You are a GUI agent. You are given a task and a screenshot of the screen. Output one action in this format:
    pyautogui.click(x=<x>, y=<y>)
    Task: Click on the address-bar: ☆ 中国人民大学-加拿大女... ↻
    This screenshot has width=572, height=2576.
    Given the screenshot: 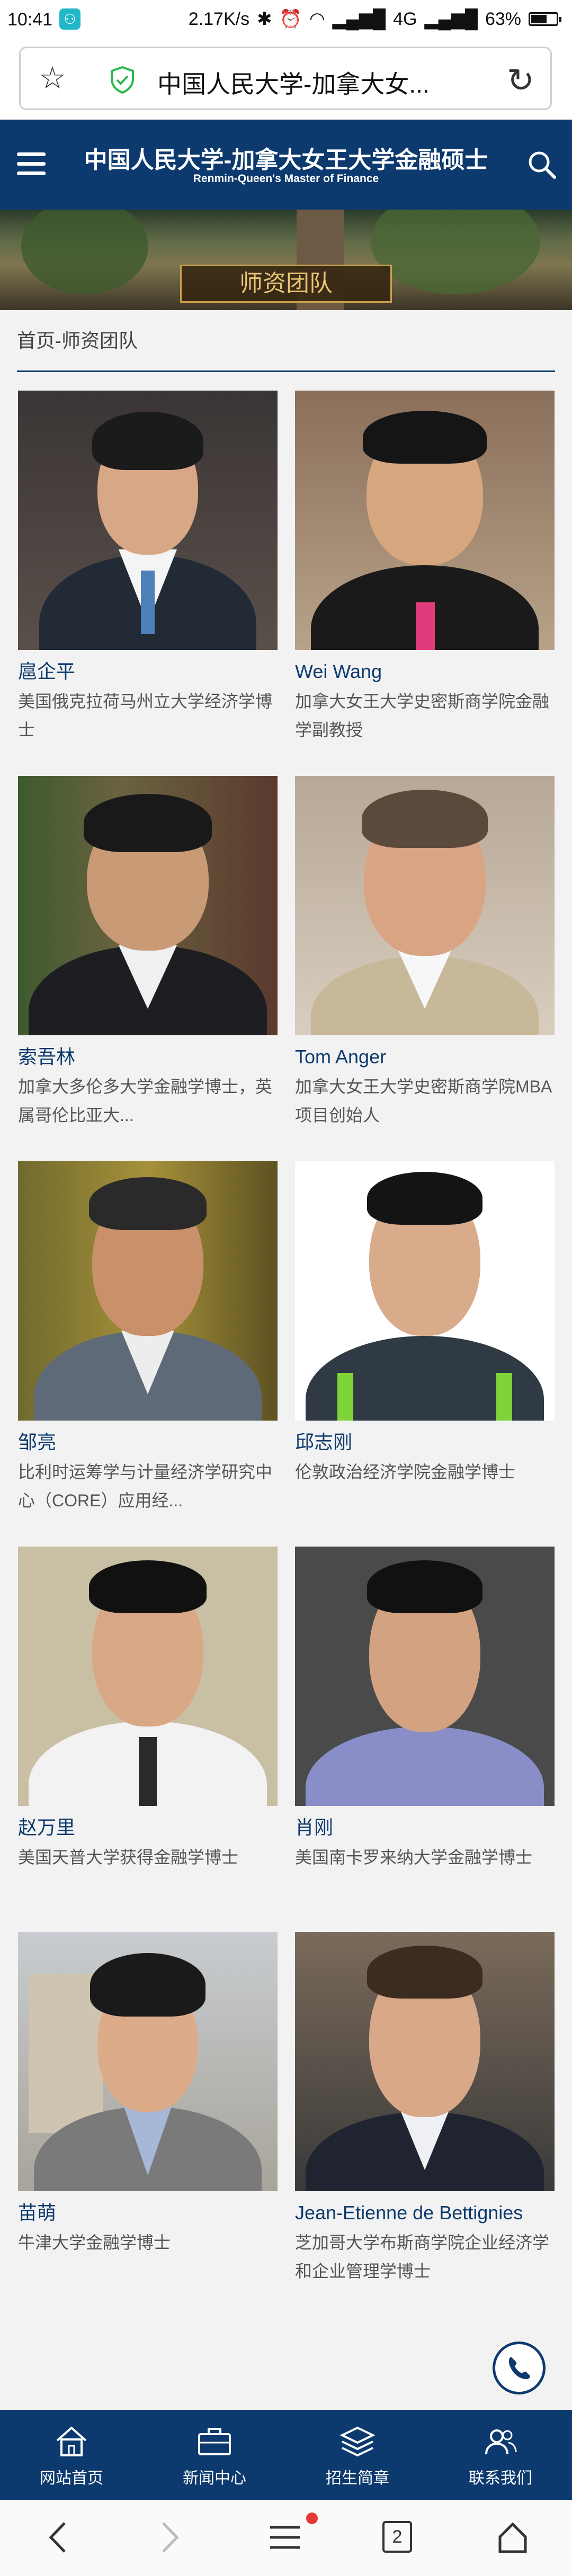 What is the action you would take?
    pyautogui.click(x=286, y=78)
    